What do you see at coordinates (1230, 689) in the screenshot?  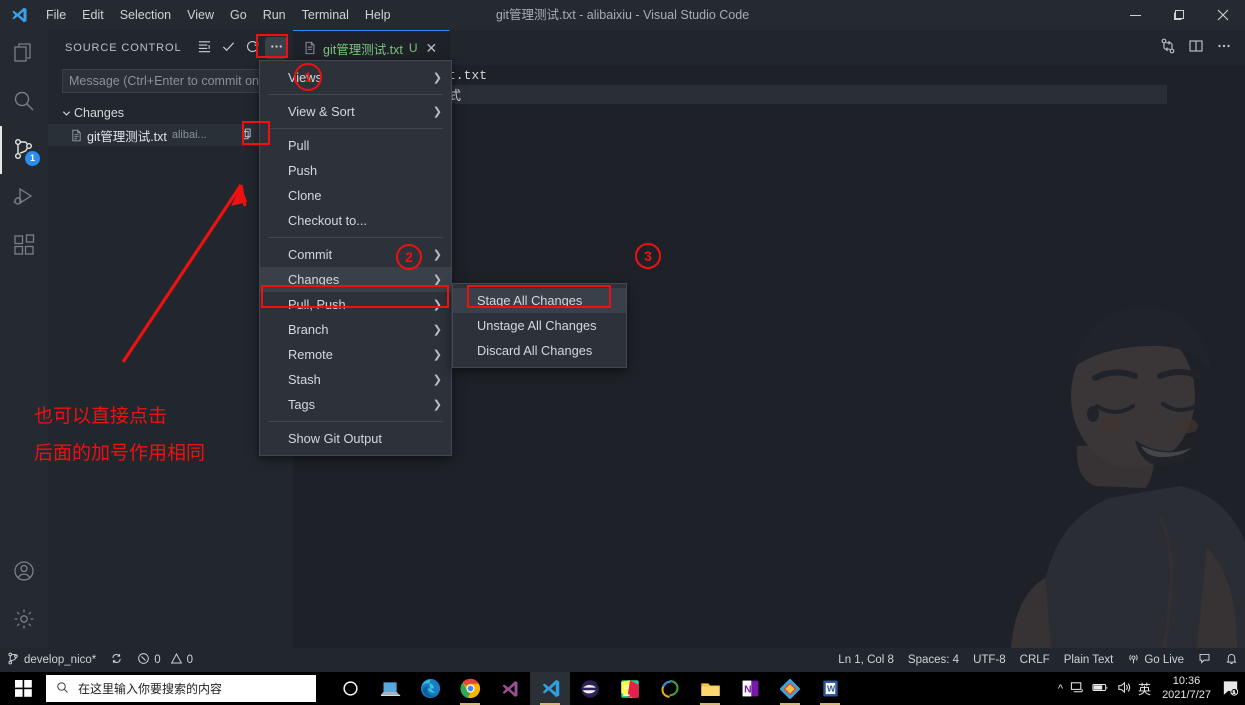 I see `notification-icon: 1` at bounding box center [1230, 689].